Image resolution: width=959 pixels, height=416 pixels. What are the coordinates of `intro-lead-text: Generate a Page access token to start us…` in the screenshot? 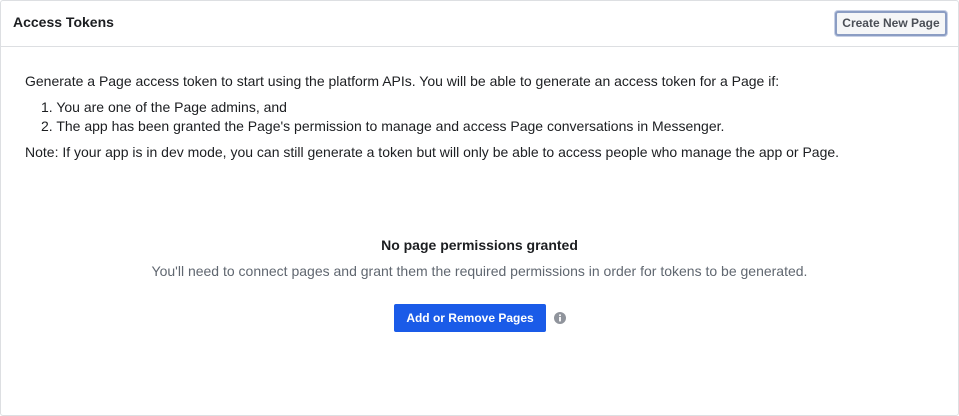 It's located at (402, 81).